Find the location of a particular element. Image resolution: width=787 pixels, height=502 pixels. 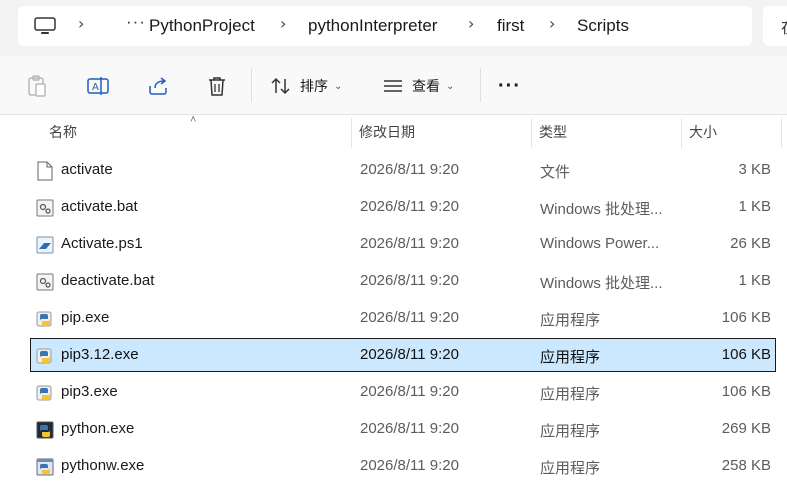

file-type: 文件 is located at coordinates (555, 172).